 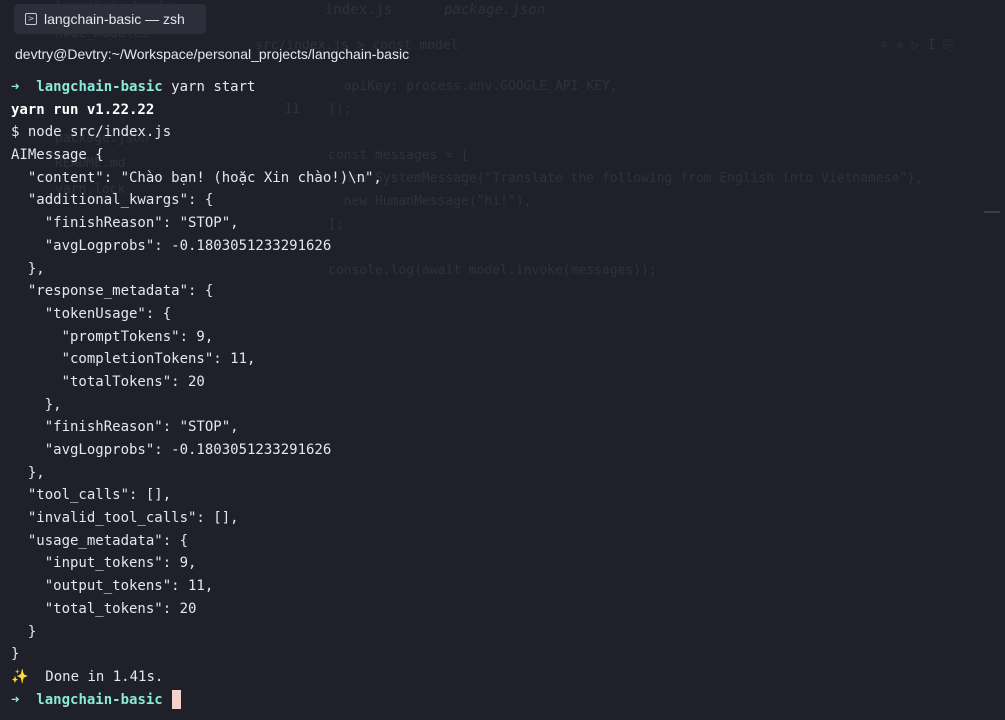 What do you see at coordinates (112, 291) in the screenshot?
I see `output-line: "response_metadata": {` at bounding box center [112, 291].